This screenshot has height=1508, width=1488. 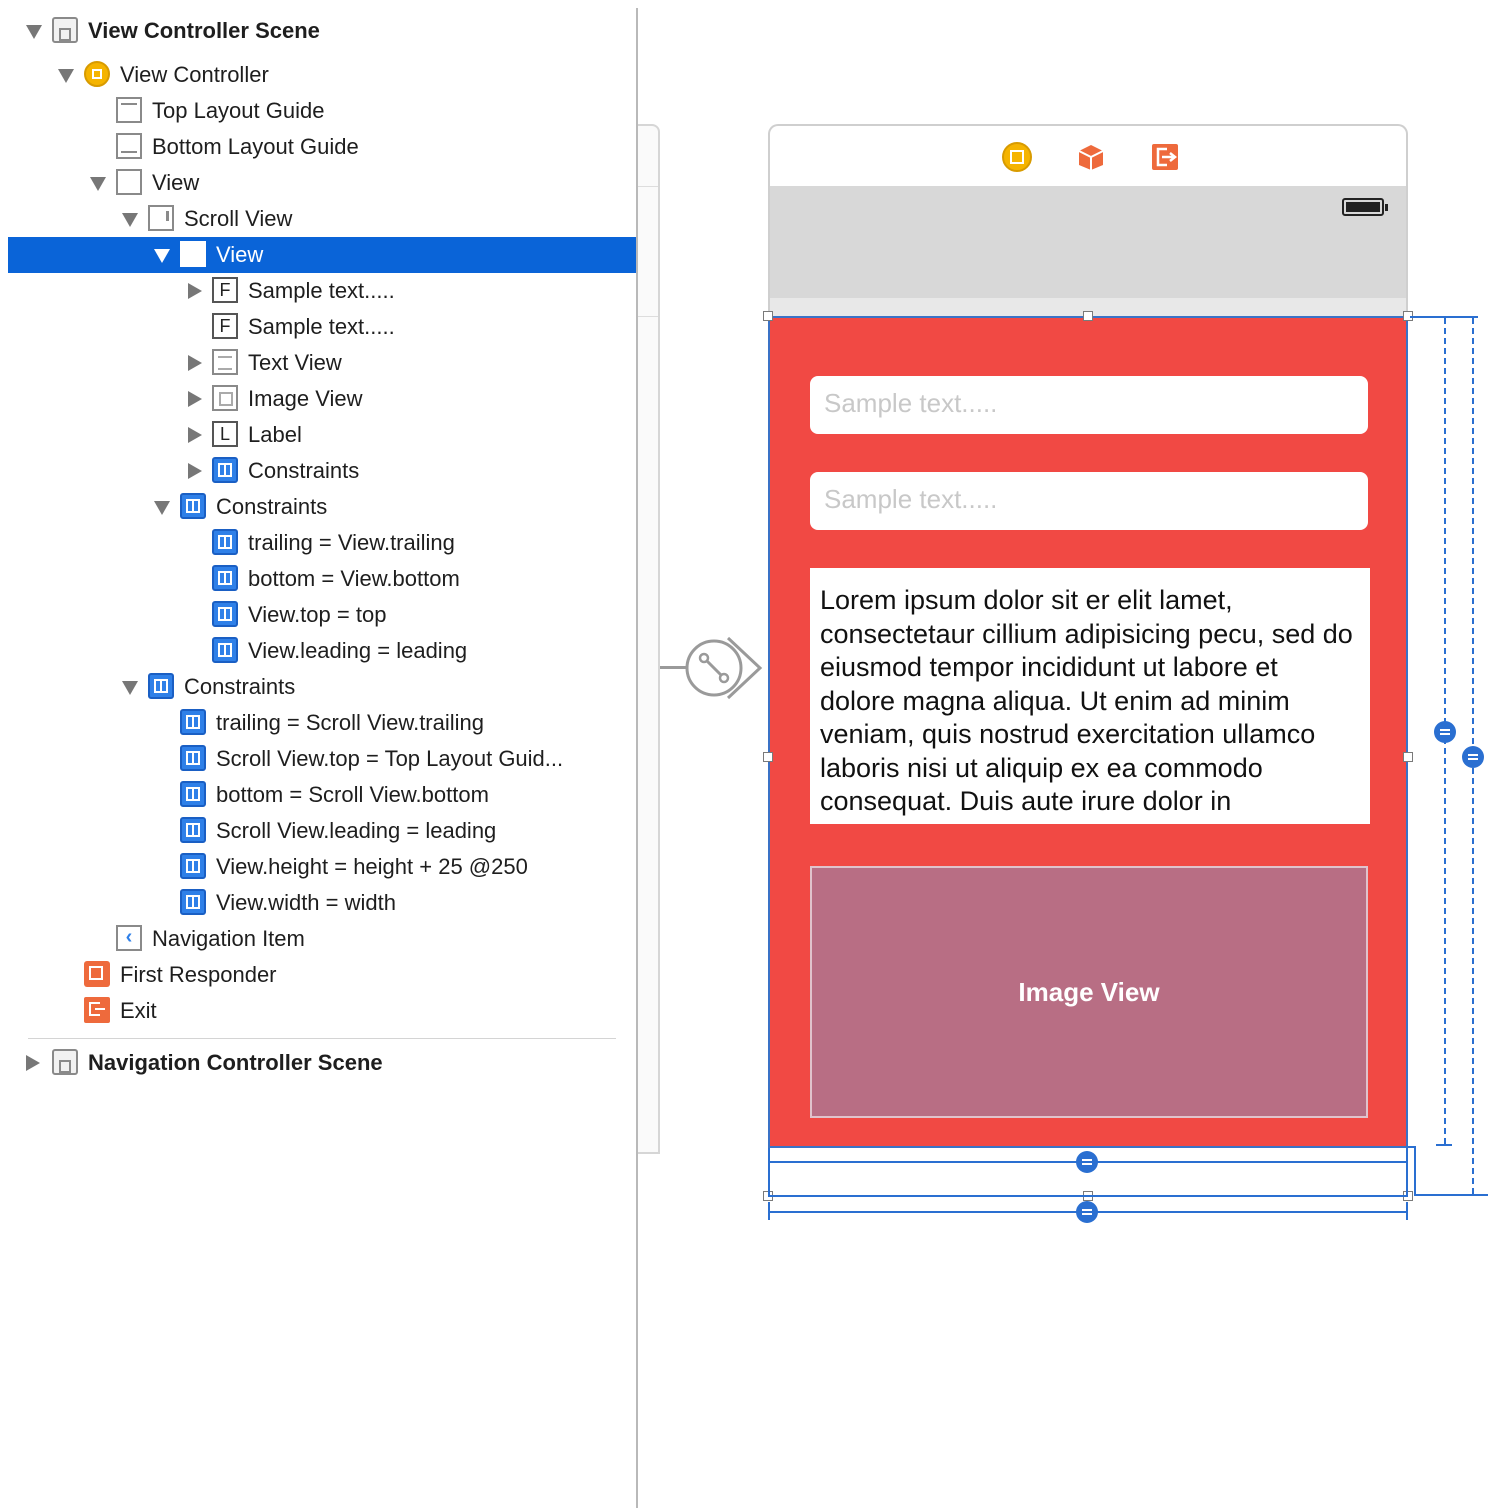 What do you see at coordinates (322, 831) in the screenshot?
I see `outline-row-constraint: Scroll View.leading = leading` at bounding box center [322, 831].